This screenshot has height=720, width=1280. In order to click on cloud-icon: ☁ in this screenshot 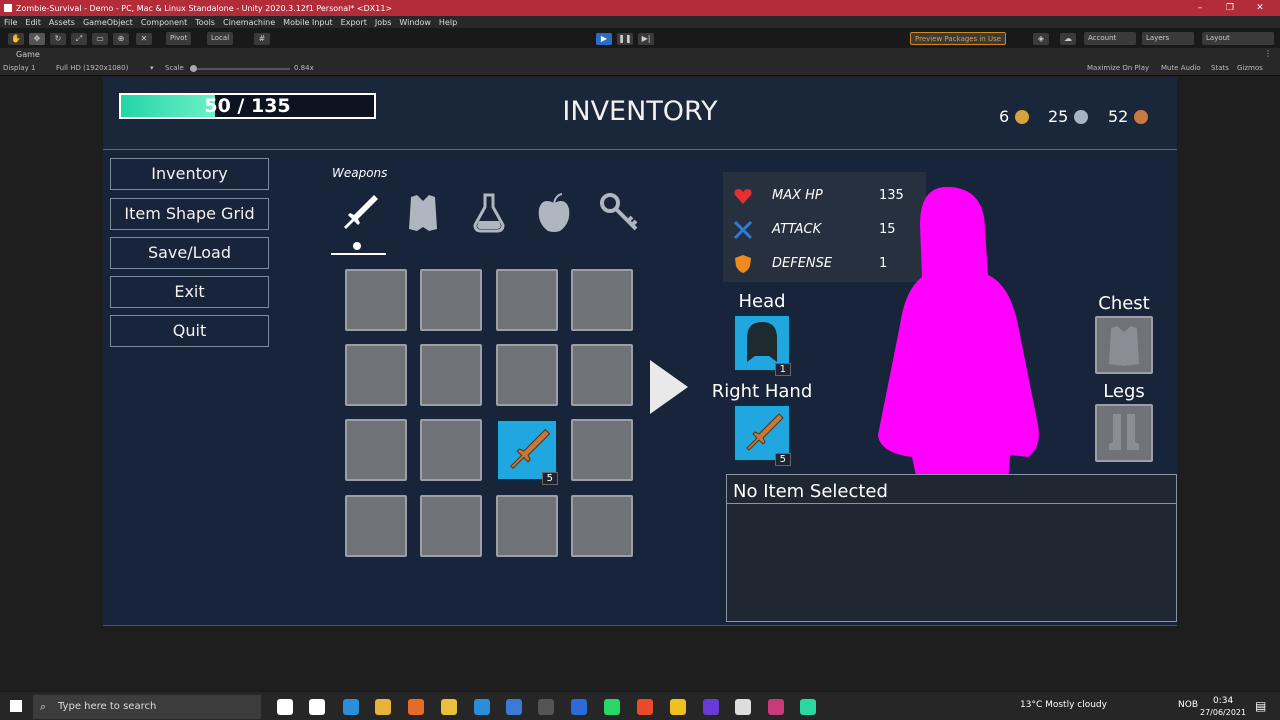, I will do `click(1068, 39)`.